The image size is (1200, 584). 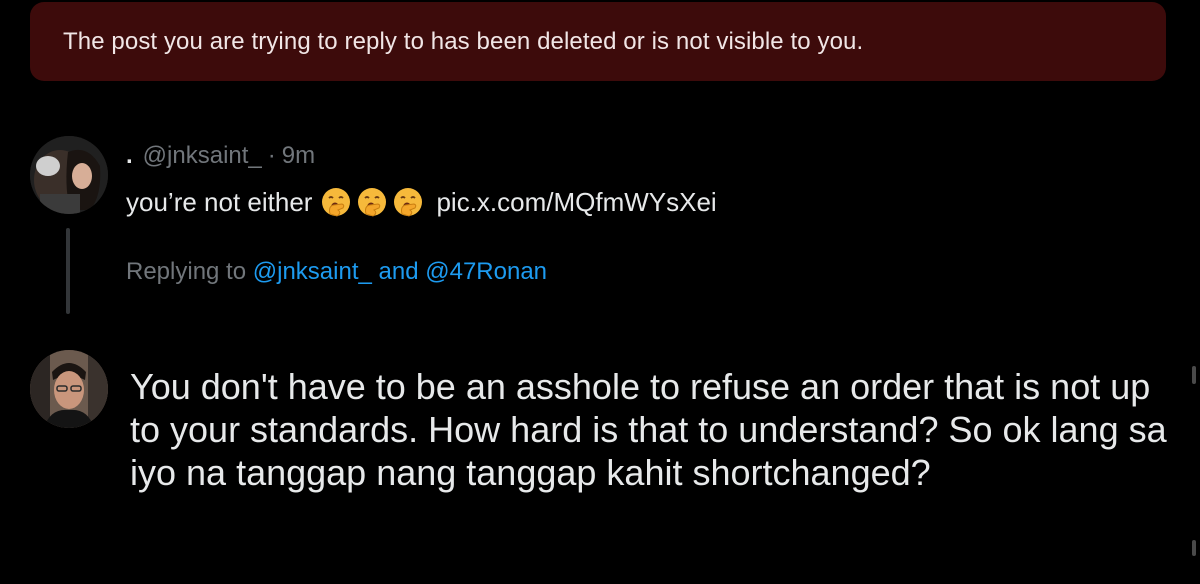 What do you see at coordinates (486, 271) in the screenshot?
I see `replying-to-mention-47ronan: @47Ronan` at bounding box center [486, 271].